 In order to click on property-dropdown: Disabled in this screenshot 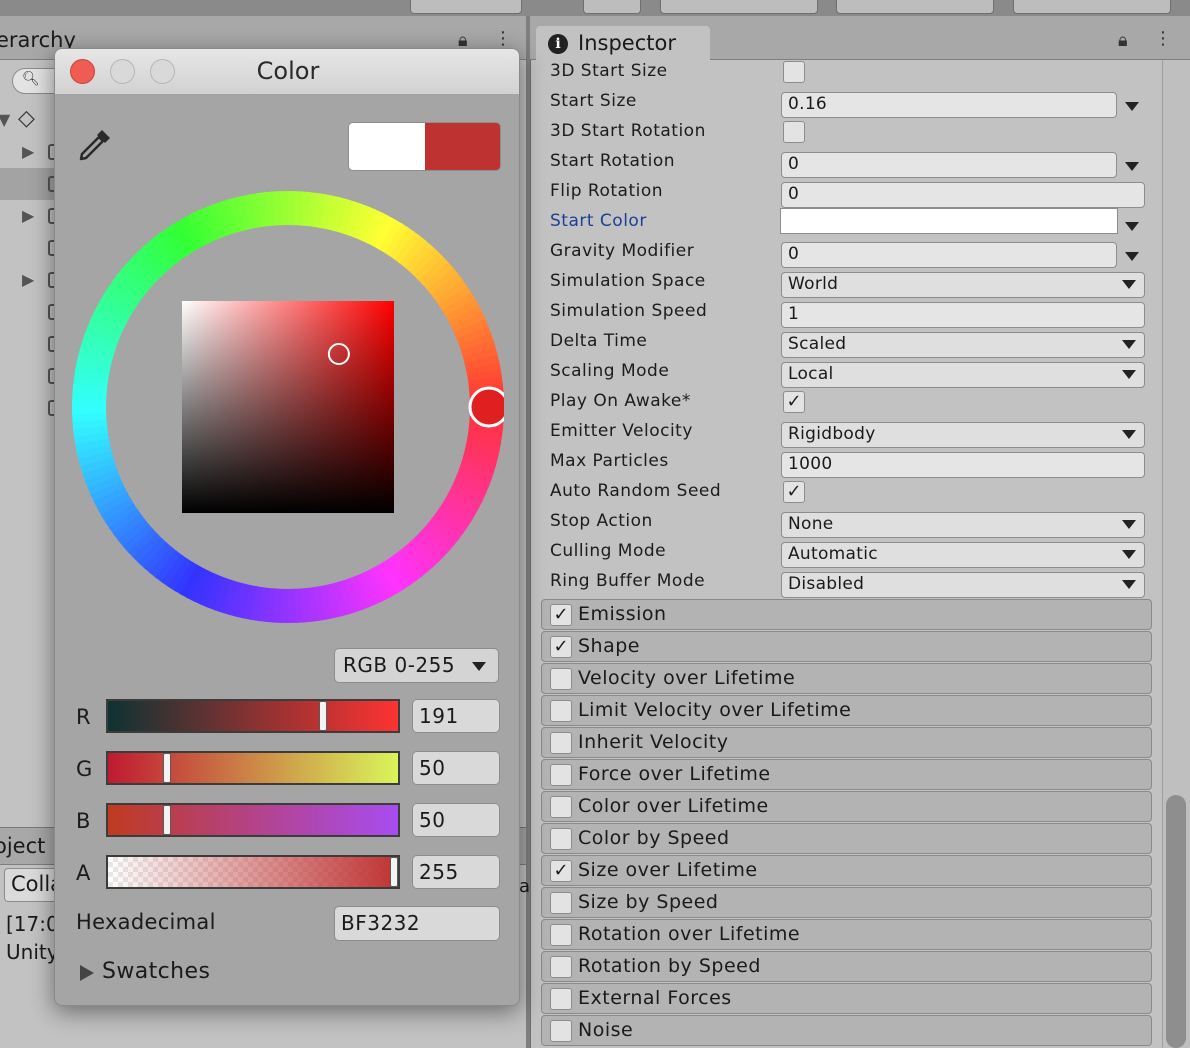, I will do `click(963, 585)`.